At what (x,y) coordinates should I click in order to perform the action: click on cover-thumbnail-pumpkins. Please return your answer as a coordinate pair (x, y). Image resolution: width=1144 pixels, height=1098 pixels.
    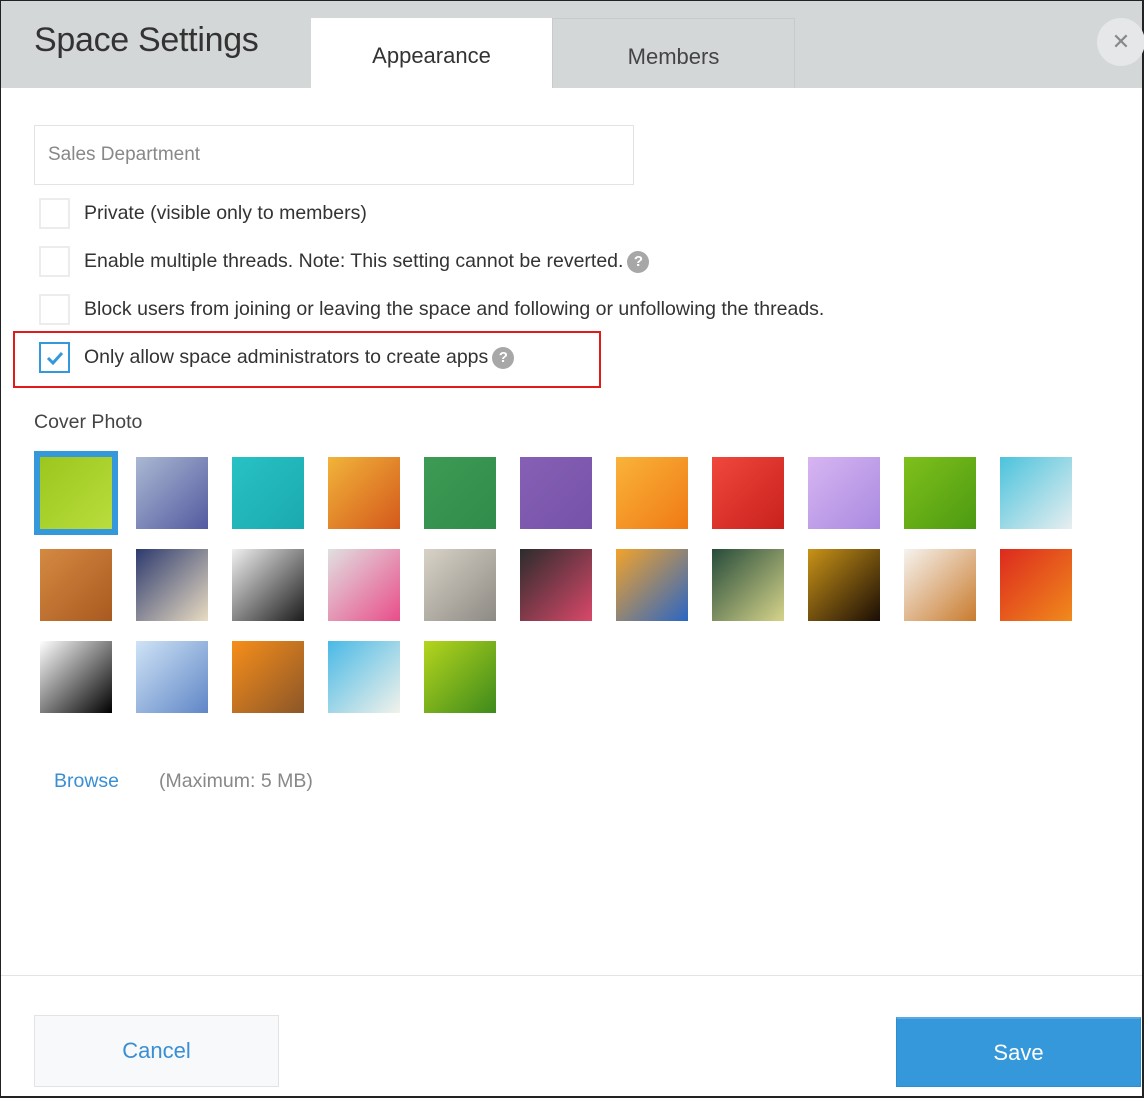
    Looking at the image, I should click on (268, 677).